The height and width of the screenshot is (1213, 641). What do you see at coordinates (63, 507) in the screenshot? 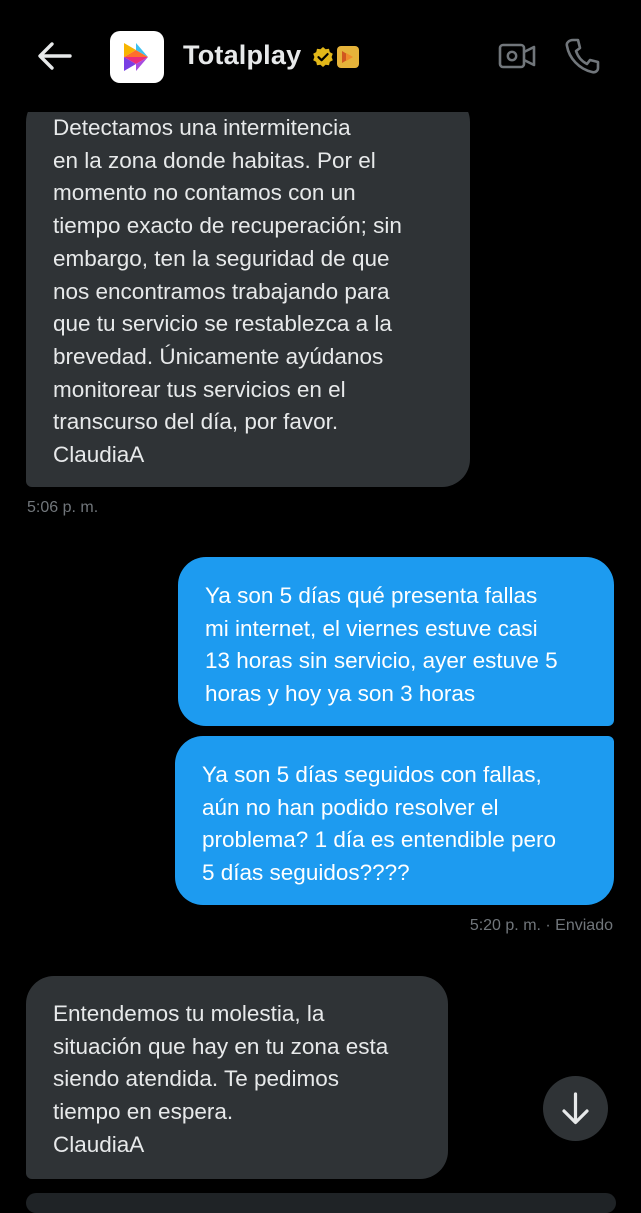
I see `message-timestamp: 5:06 p. m.` at bounding box center [63, 507].